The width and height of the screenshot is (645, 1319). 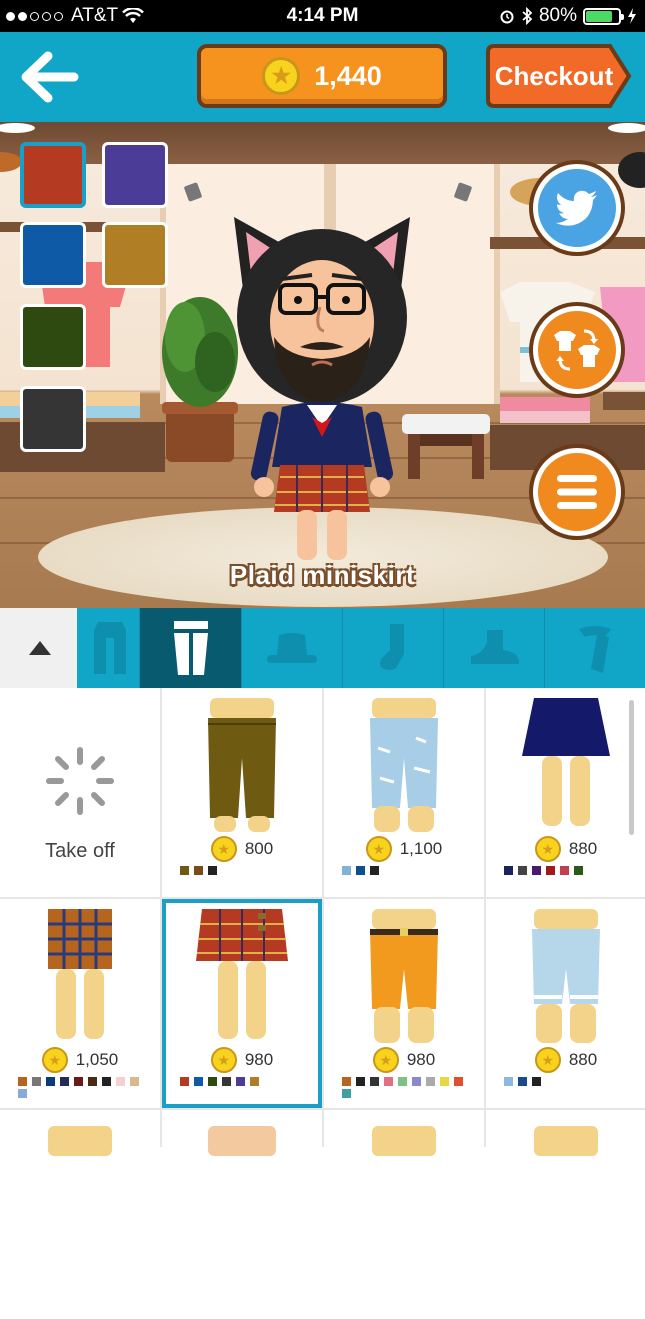 I want to click on tab-shoes, so click(x=494, y=648).